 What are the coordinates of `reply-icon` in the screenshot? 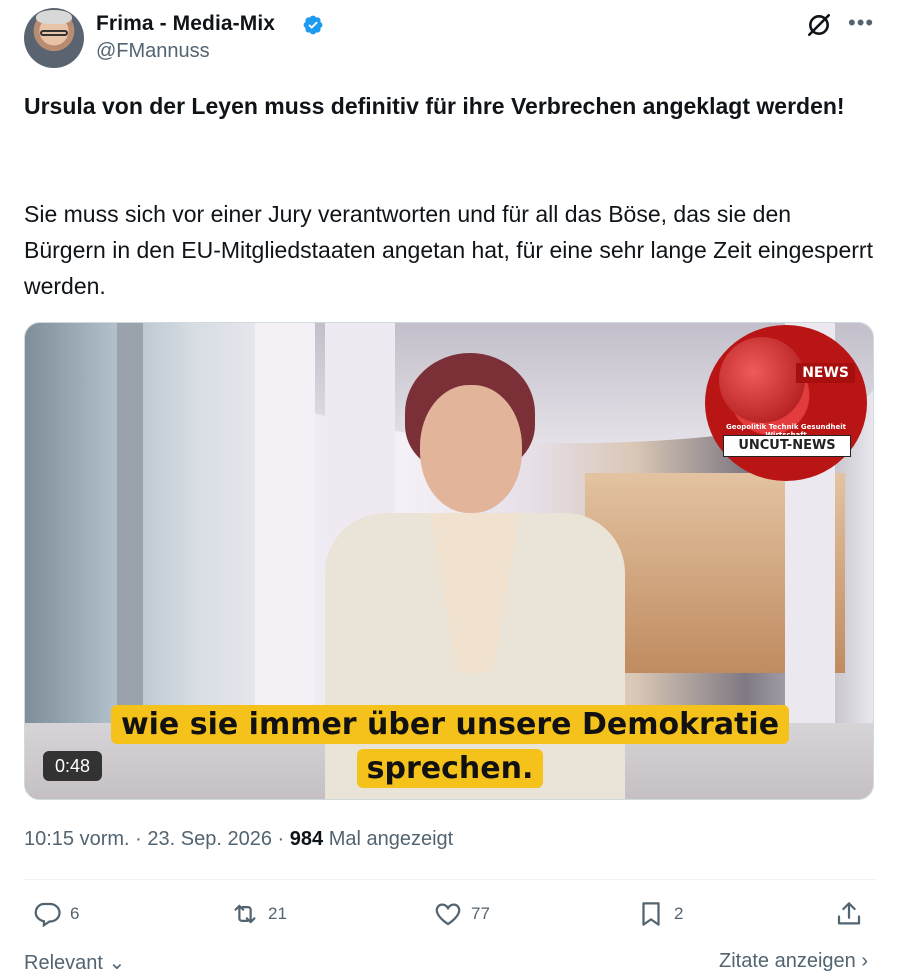 It's located at (47, 915).